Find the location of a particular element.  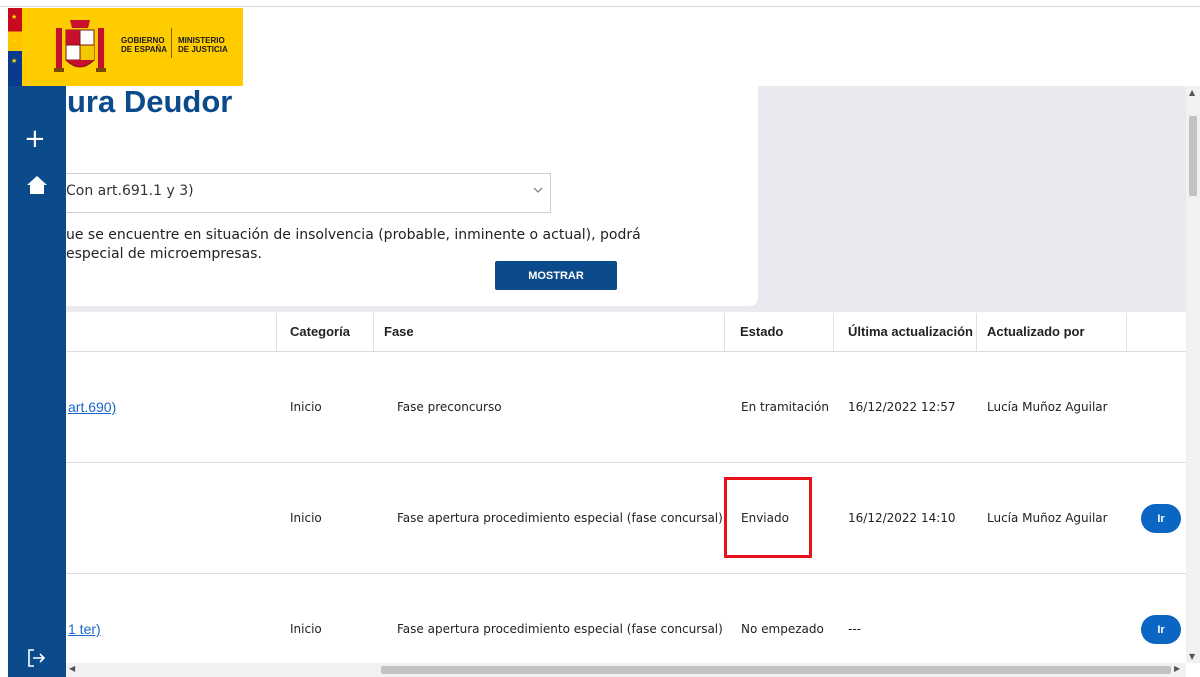

vertical-scrollbar: ▲ ▼ is located at coordinates (1193, 374).